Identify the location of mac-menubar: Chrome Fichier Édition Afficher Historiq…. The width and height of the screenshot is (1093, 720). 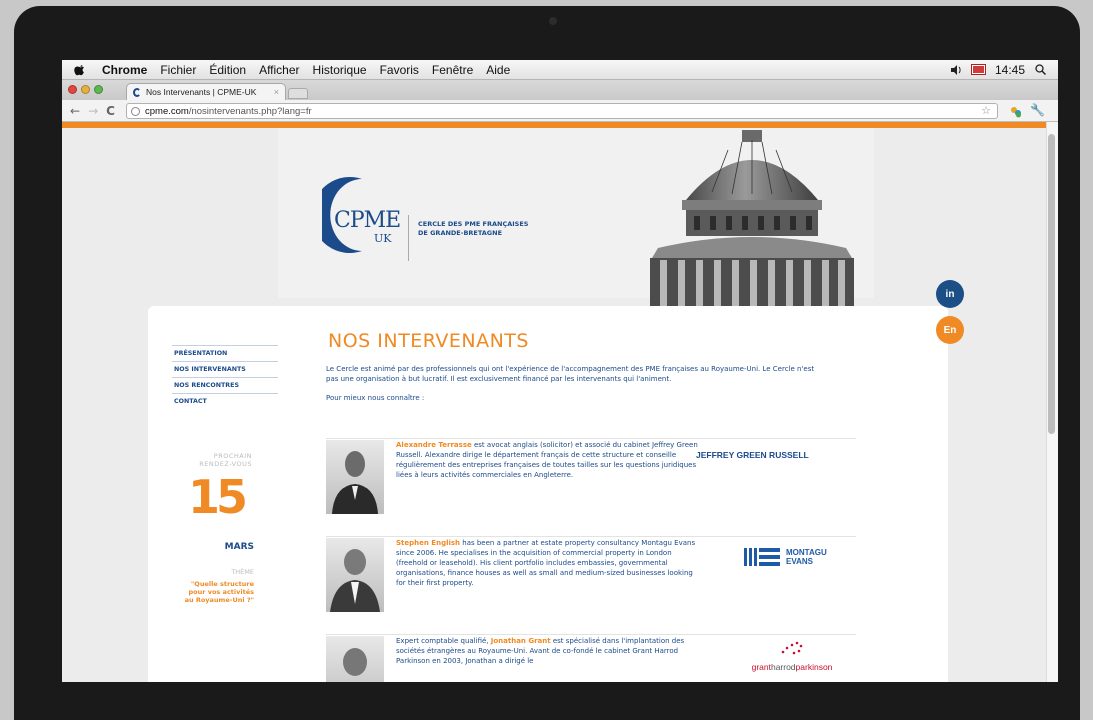
(560, 70).